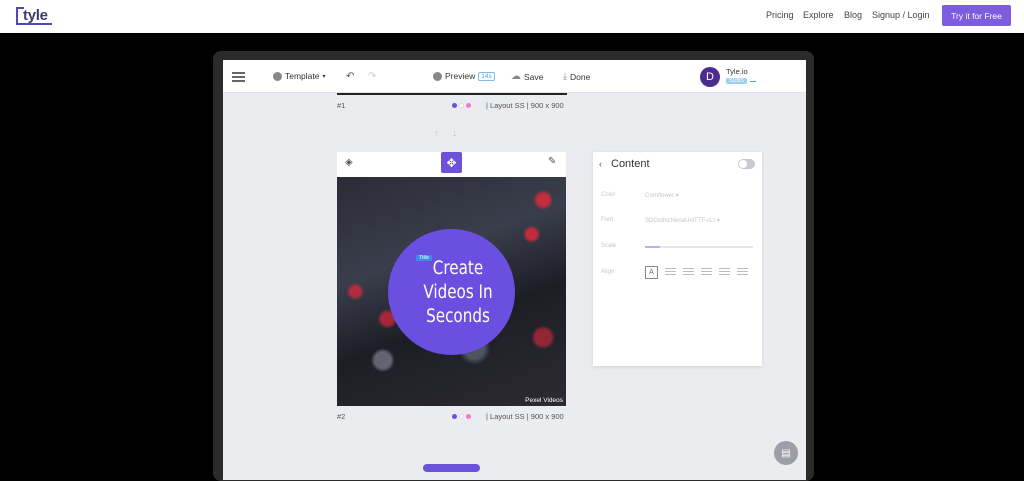  What do you see at coordinates (901, 15) in the screenshot?
I see `nav-link-signup-login: Signup / Login` at bounding box center [901, 15].